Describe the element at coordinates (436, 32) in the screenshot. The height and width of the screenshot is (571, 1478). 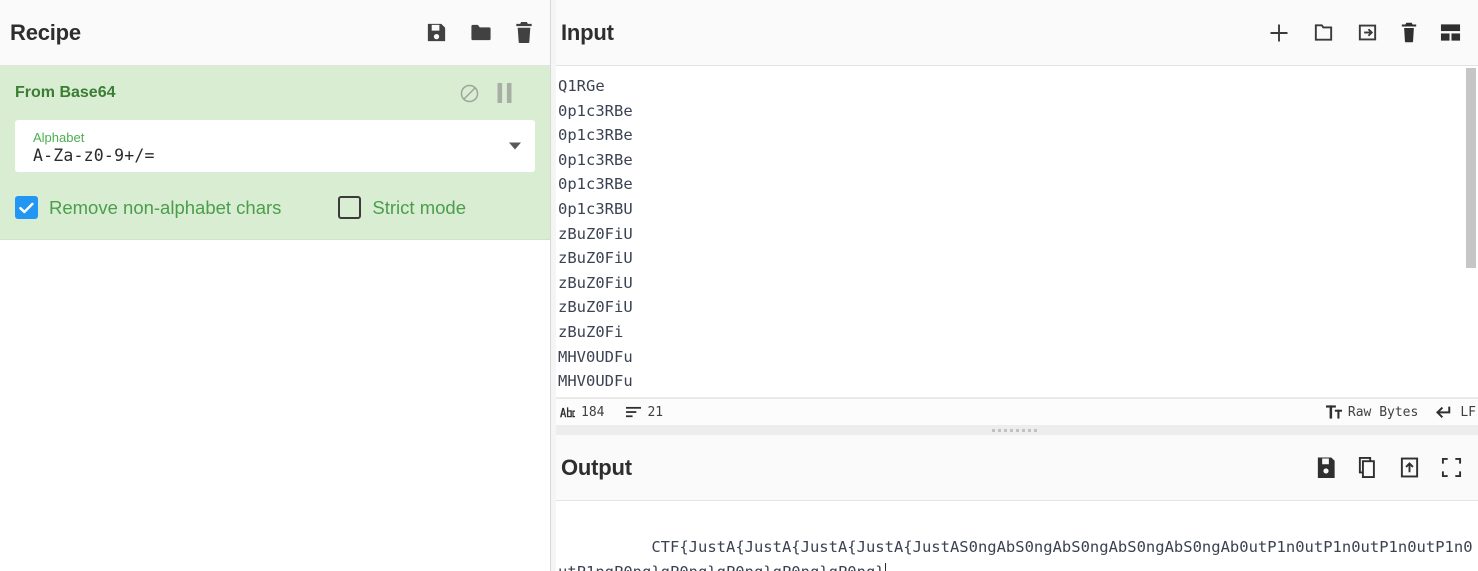
I see `save-recipe-icon` at that location.